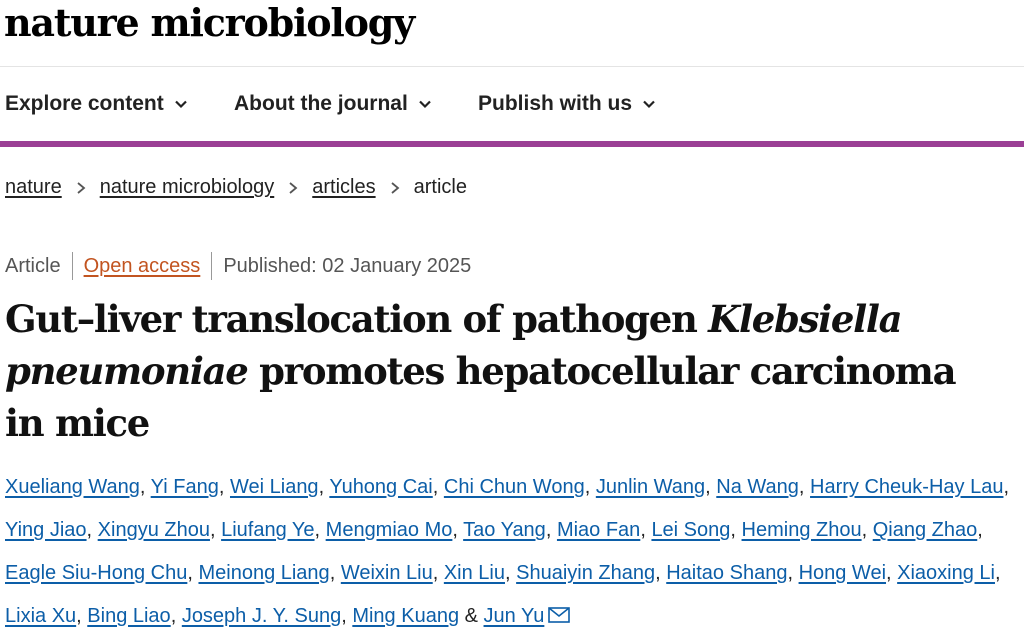 The height and width of the screenshot is (638, 1024). What do you see at coordinates (261, 616) in the screenshot?
I see `author-link: Joseph J. Y. Sung` at bounding box center [261, 616].